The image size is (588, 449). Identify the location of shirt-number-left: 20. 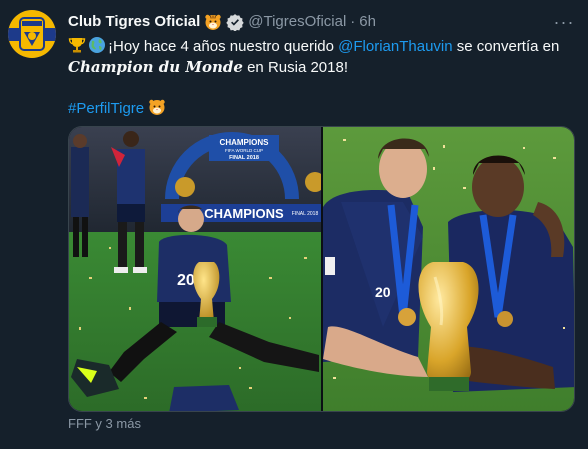
(186, 280).